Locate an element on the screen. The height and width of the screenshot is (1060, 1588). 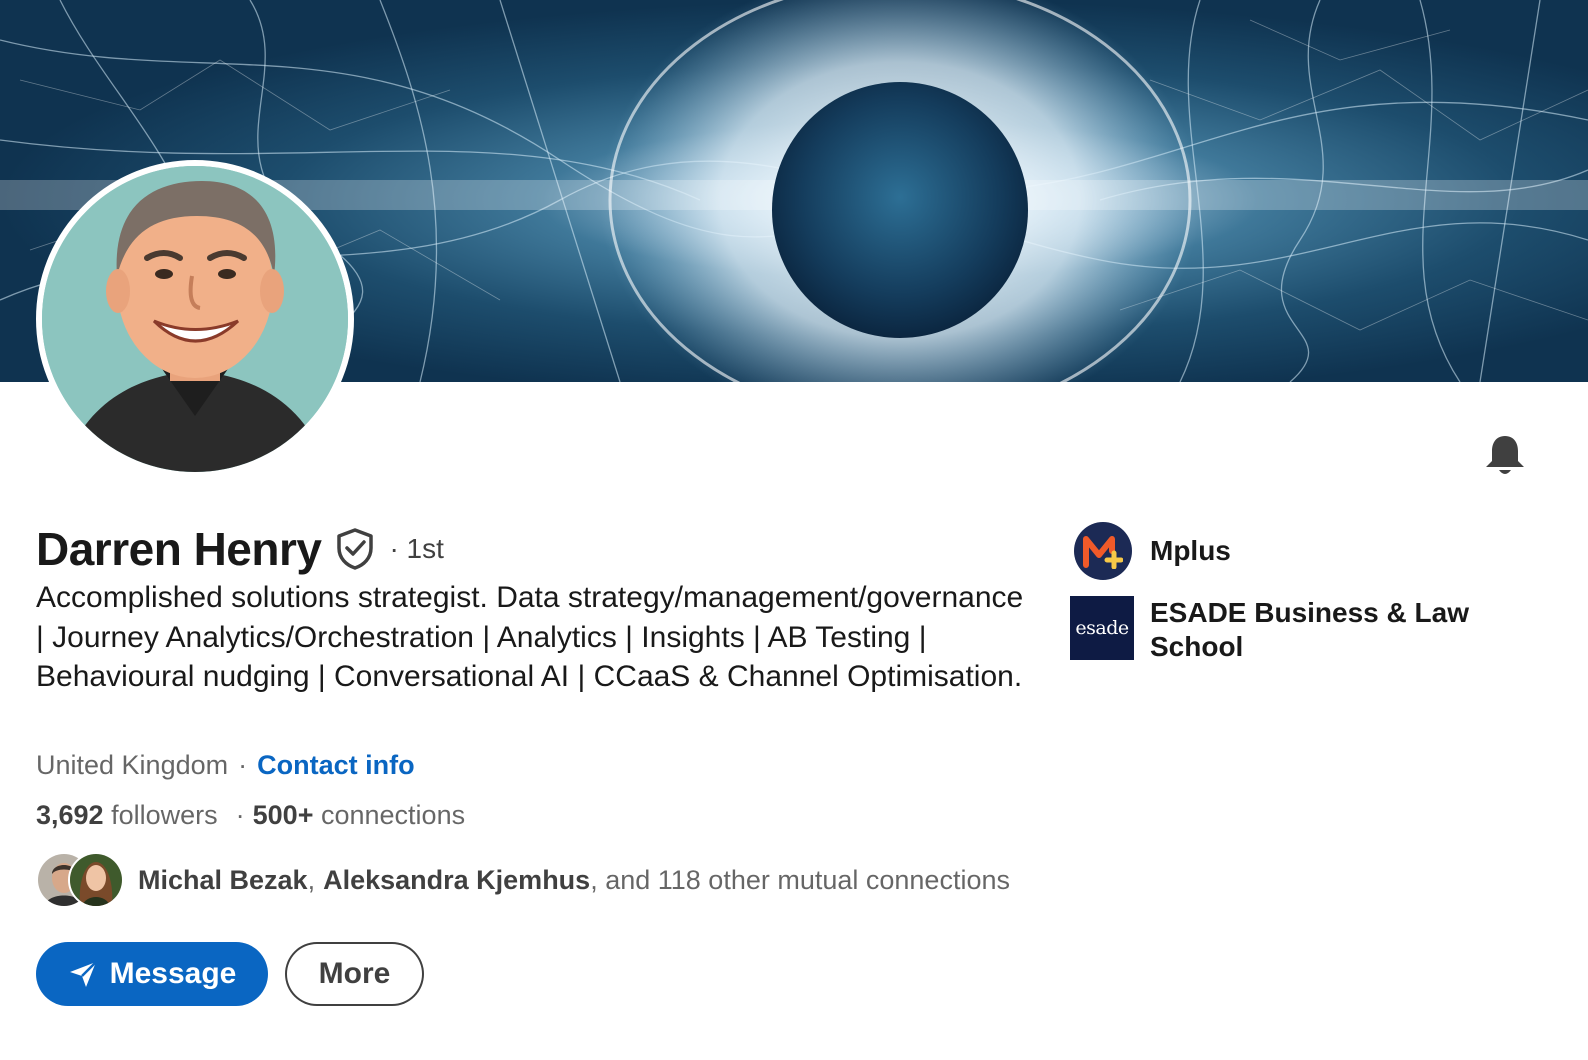
esade-logo: esade is located at coordinates (1102, 628).